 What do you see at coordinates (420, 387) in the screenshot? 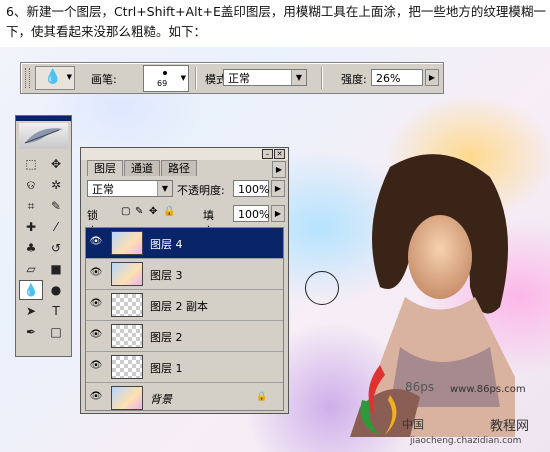
I see `watermark-brand: 86ps` at bounding box center [420, 387].